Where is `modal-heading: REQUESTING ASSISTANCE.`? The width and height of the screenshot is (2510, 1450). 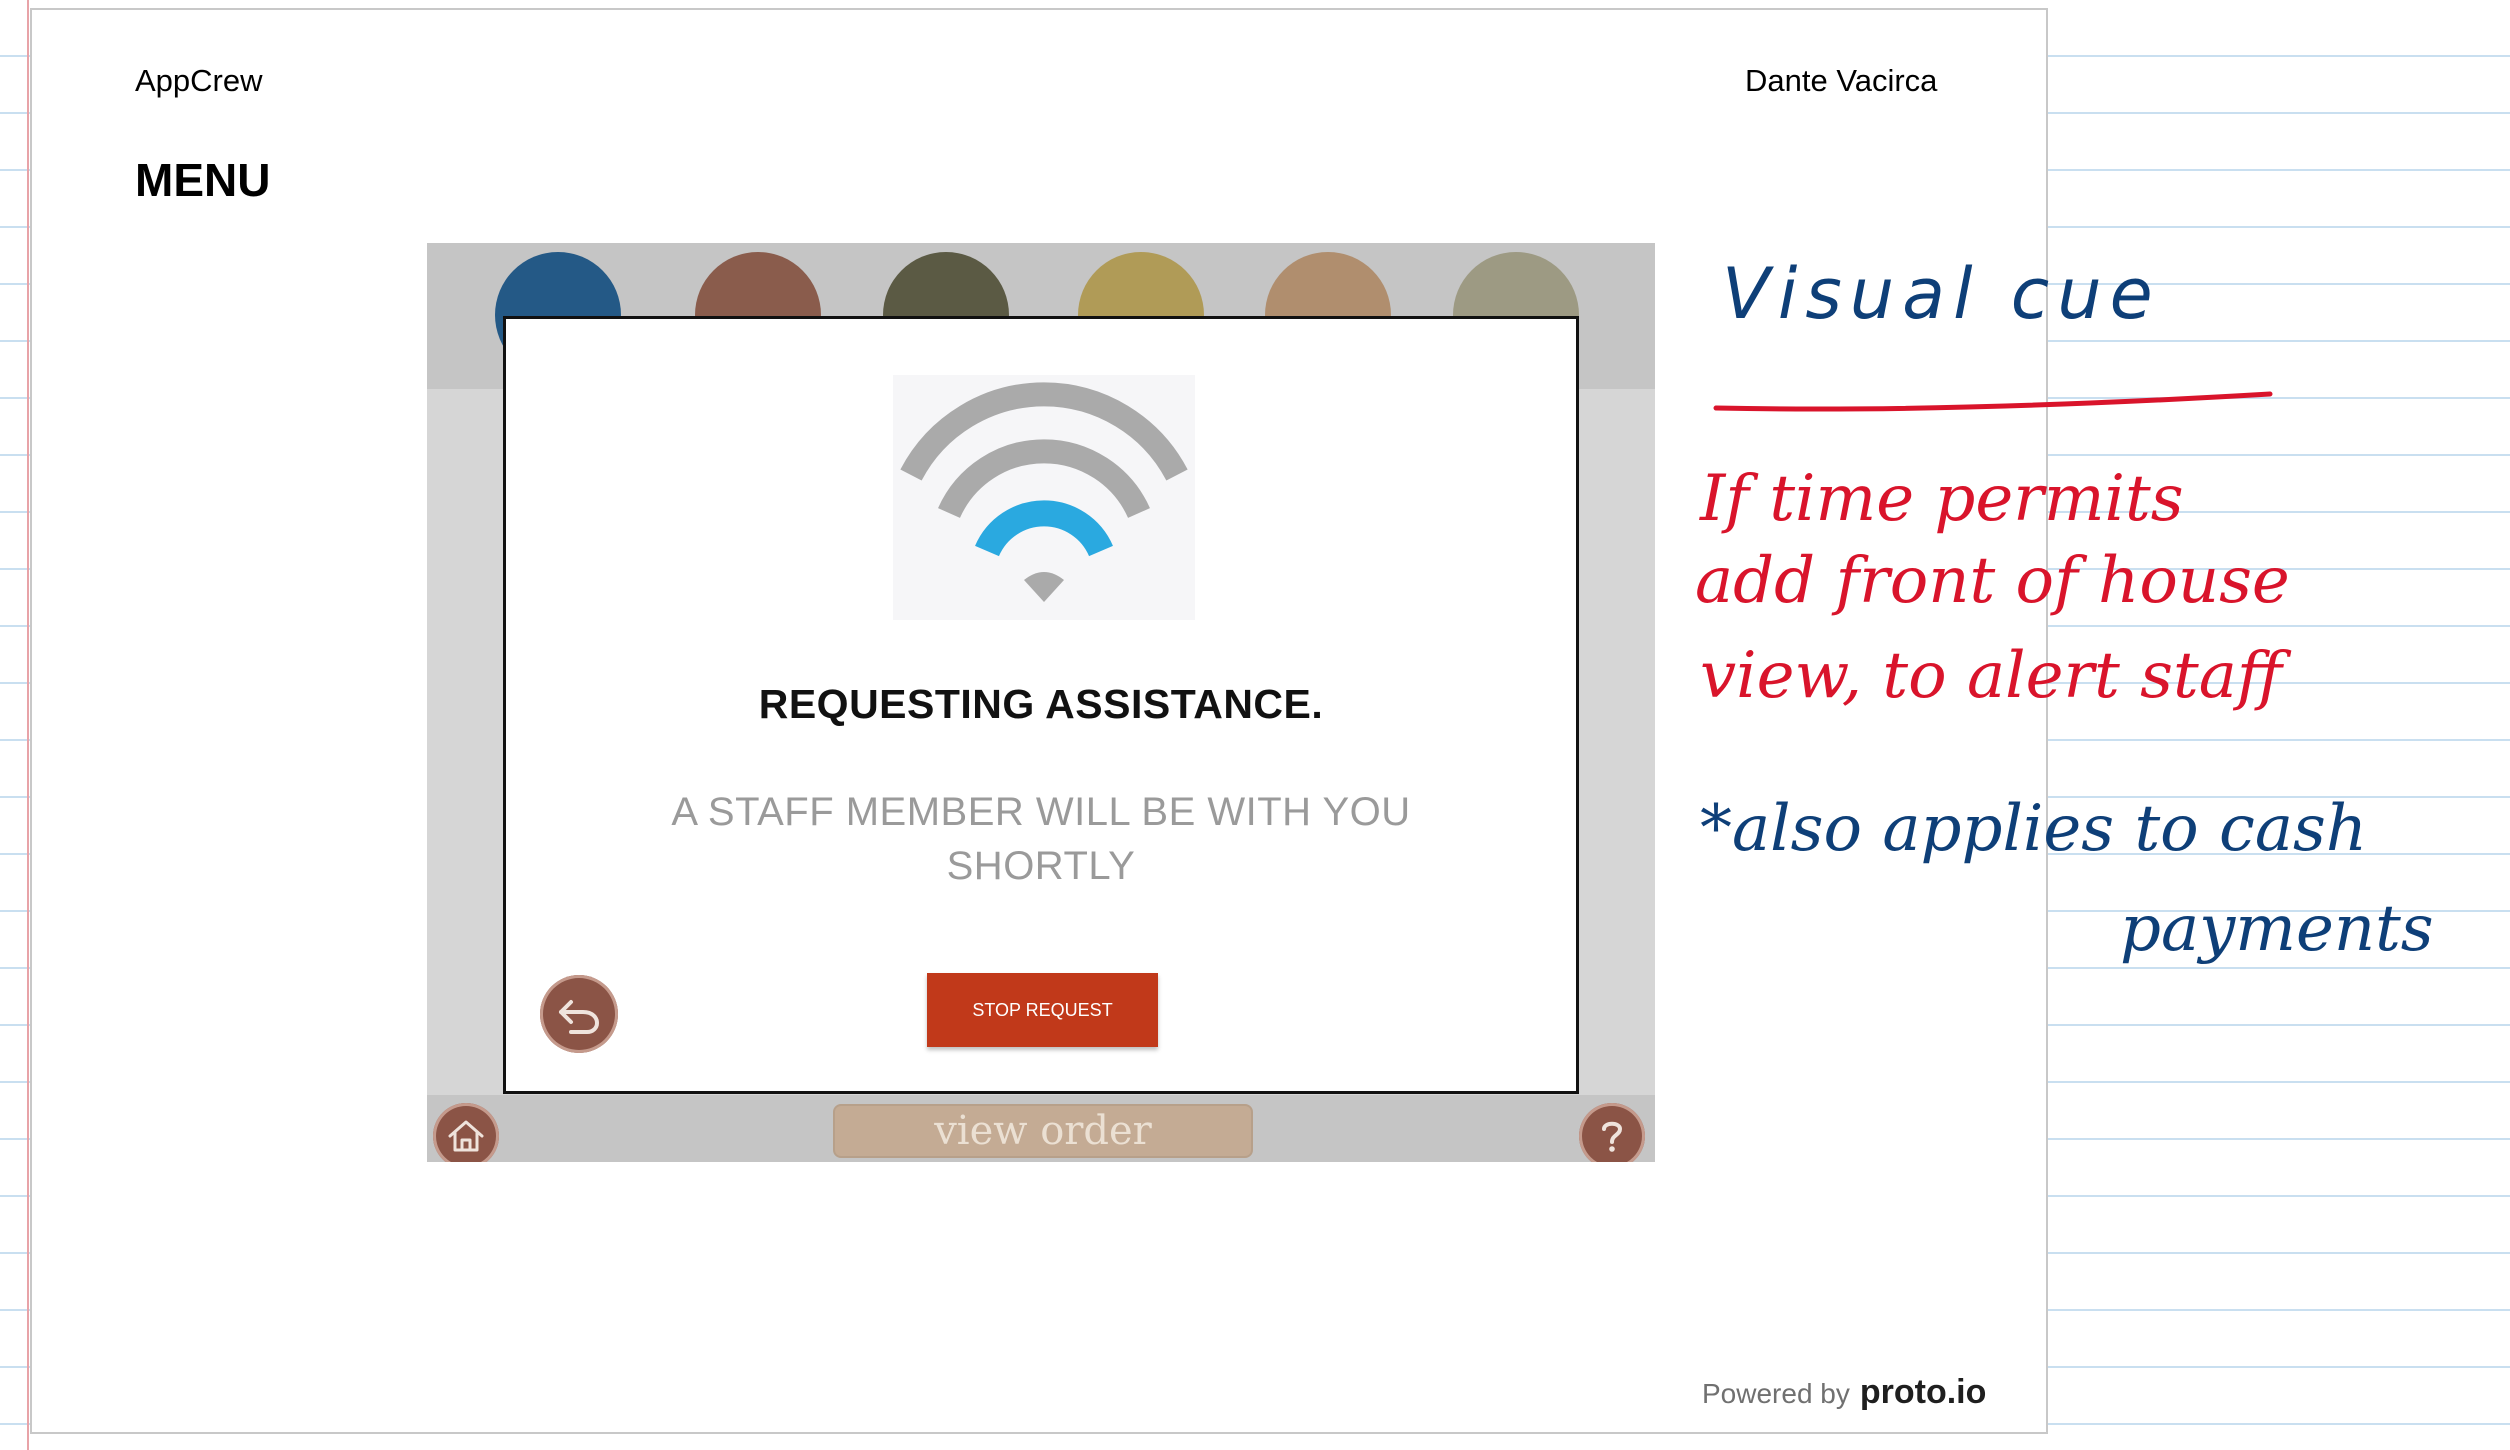
modal-heading: REQUESTING ASSISTANCE. is located at coordinates (1041, 704).